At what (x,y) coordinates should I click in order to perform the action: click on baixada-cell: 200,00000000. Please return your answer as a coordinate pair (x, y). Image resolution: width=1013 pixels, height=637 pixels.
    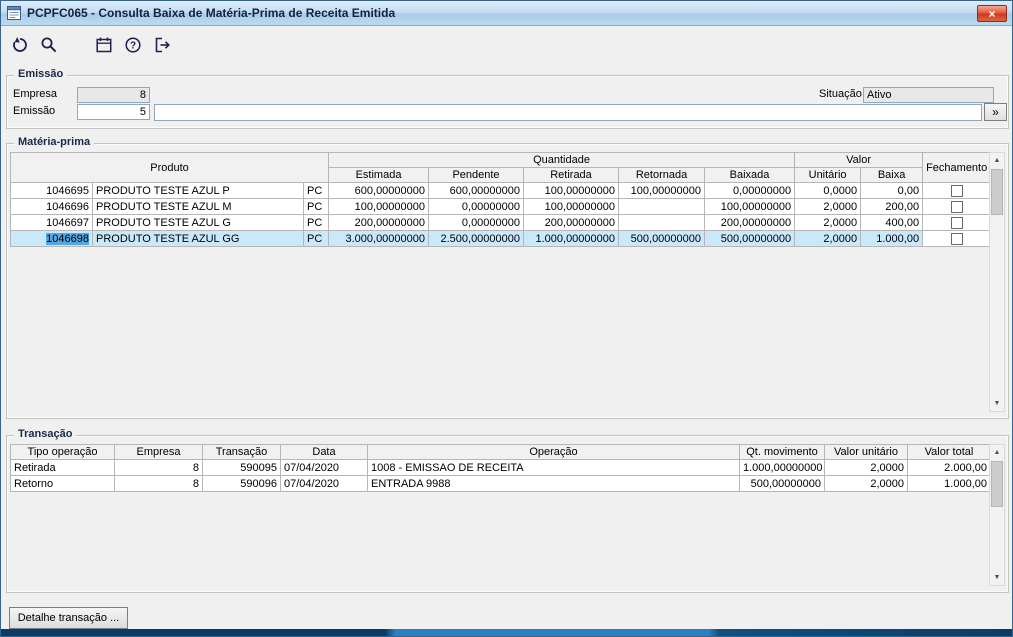
    Looking at the image, I should click on (750, 222).